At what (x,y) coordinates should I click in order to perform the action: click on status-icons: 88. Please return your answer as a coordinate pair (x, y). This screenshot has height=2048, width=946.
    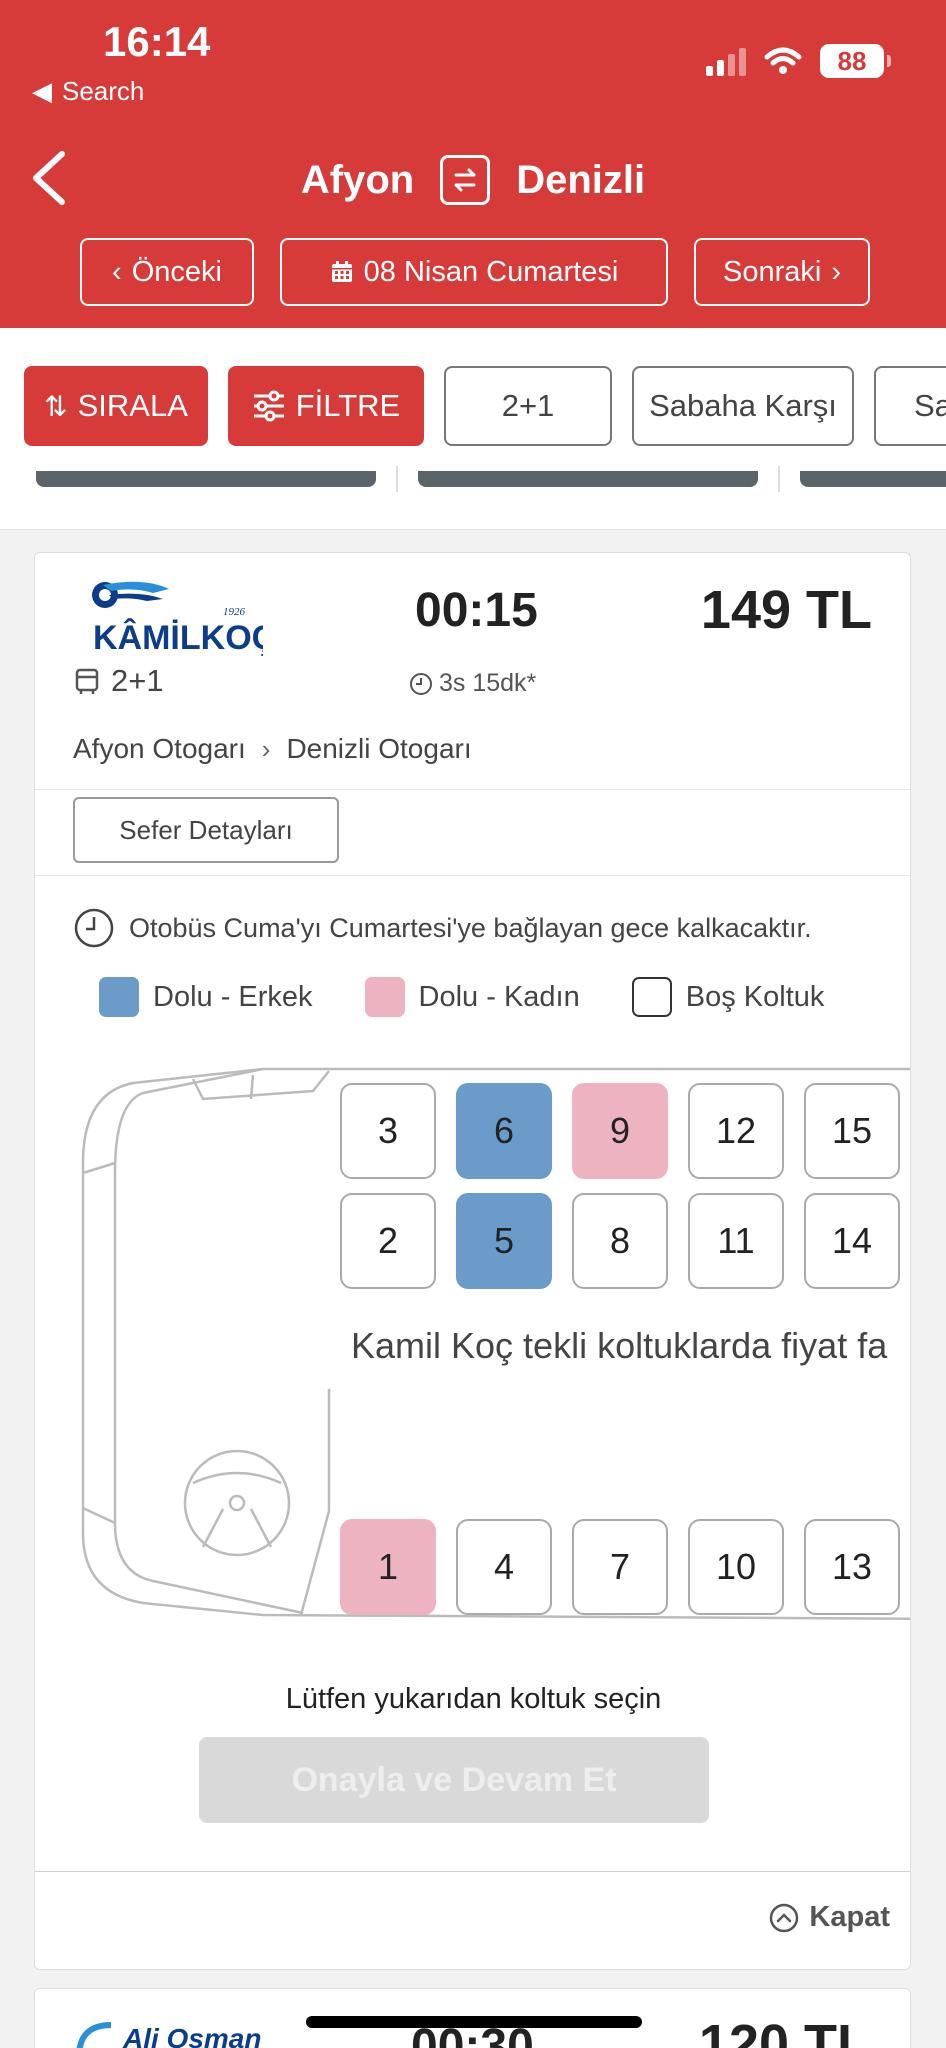
    Looking at the image, I should click on (798, 61).